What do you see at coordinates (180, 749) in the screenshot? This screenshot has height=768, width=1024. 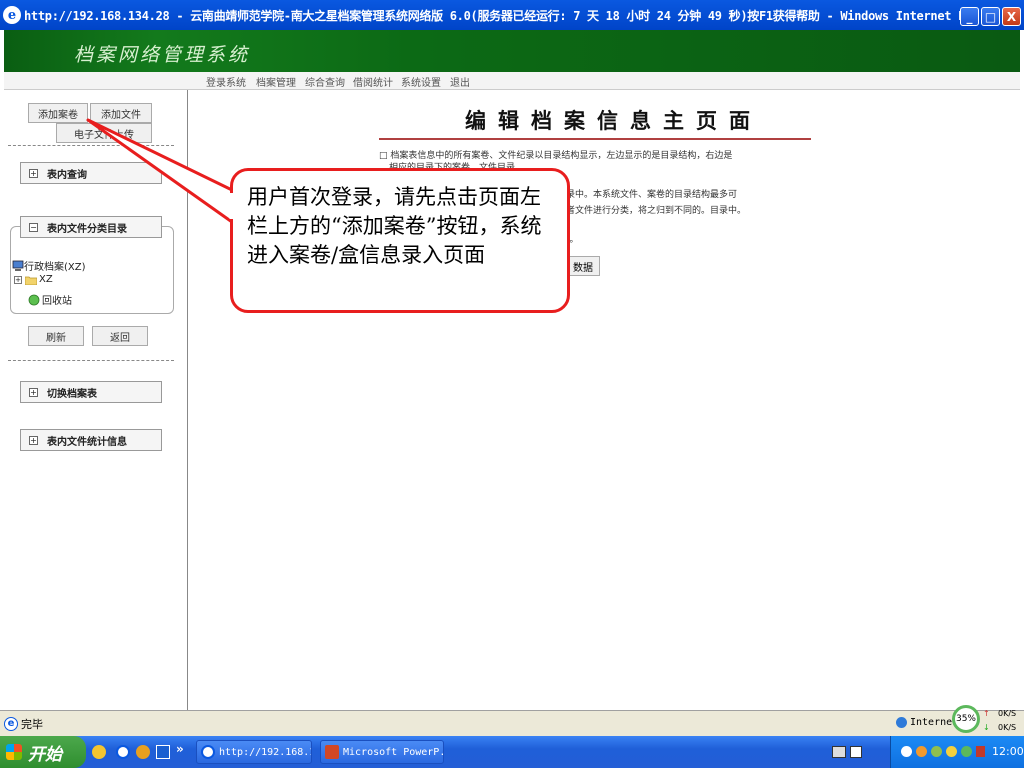 I see `quicklaunch-more: »` at bounding box center [180, 749].